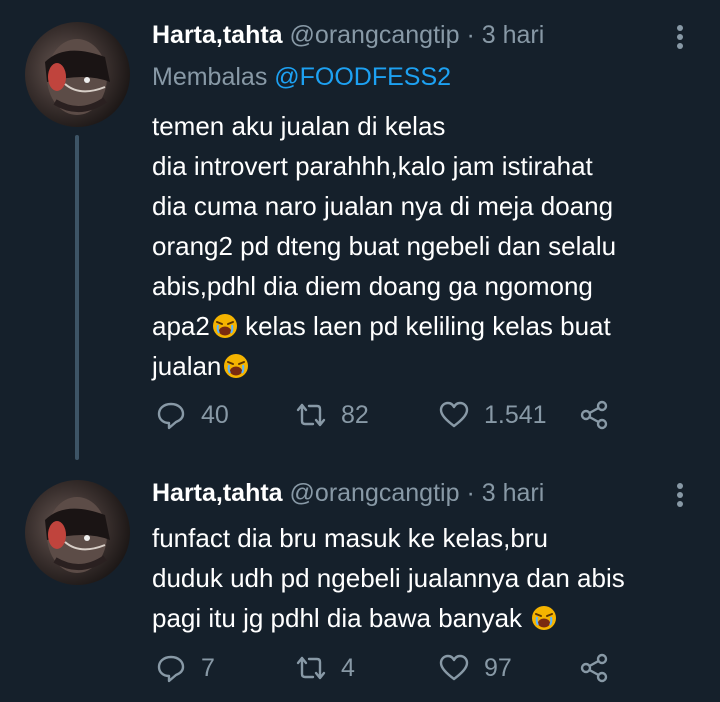  I want to click on tweet-text-fragment: jualan, so click(187, 366).